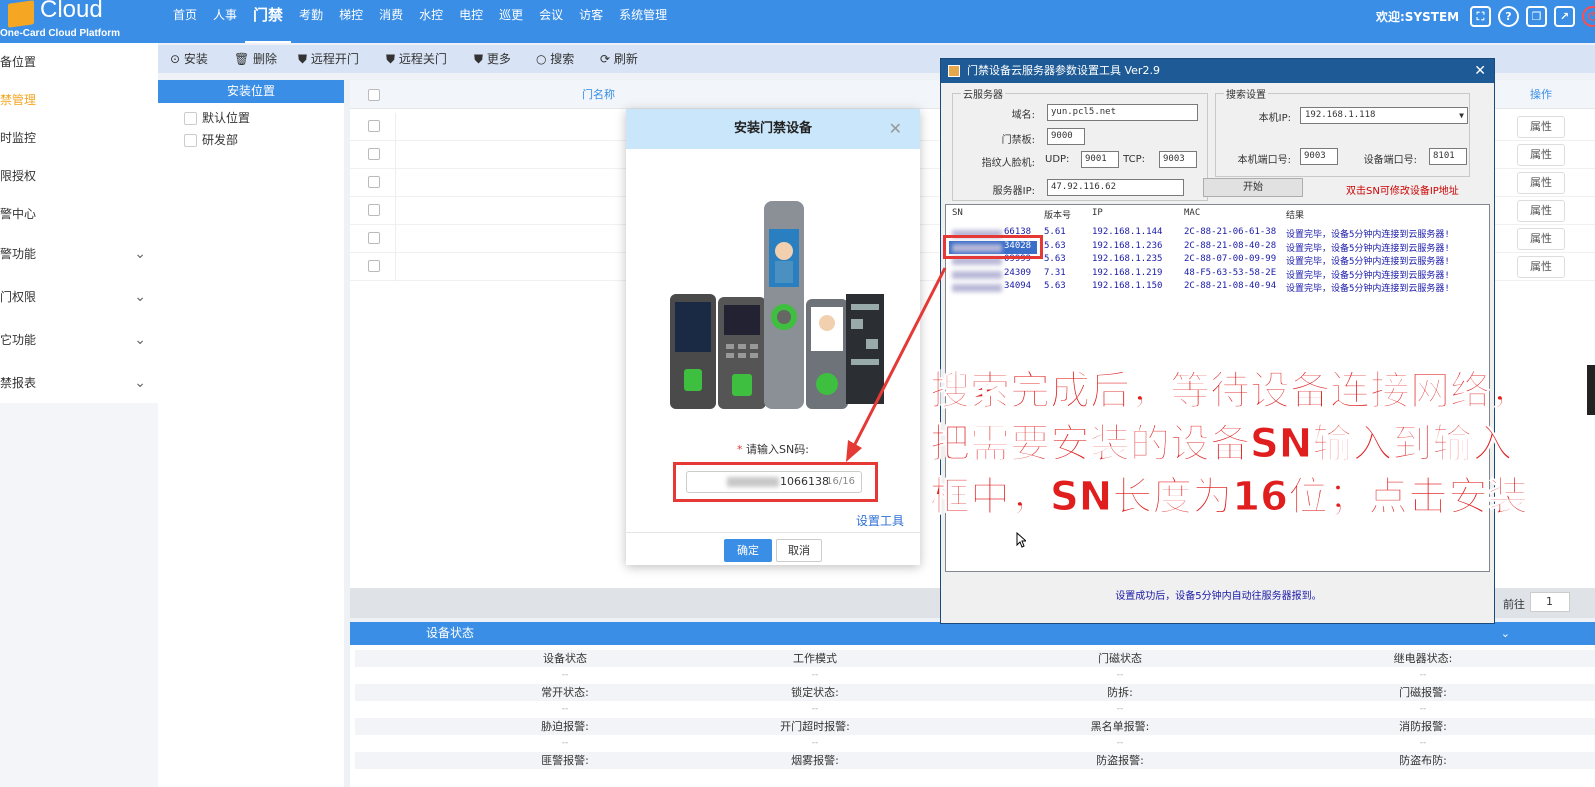 Image resolution: width=1595 pixels, height=787 pixels. What do you see at coordinates (1120, 760) in the screenshot?
I see `status-label: 防盗报警:` at bounding box center [1120, 760].